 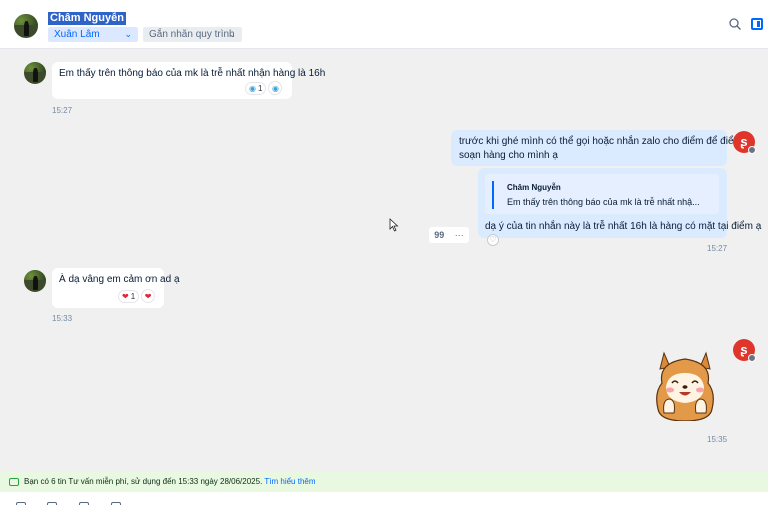 I want to click on message-actions: 99 ···, so click(x=449, y=235).